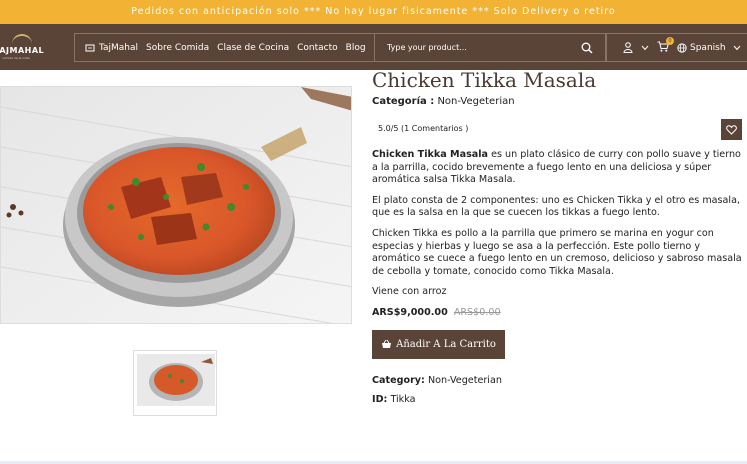 This screenshot has height=464, width=747. I want to click on menu-item-label: Contacto, so click(317, 47).